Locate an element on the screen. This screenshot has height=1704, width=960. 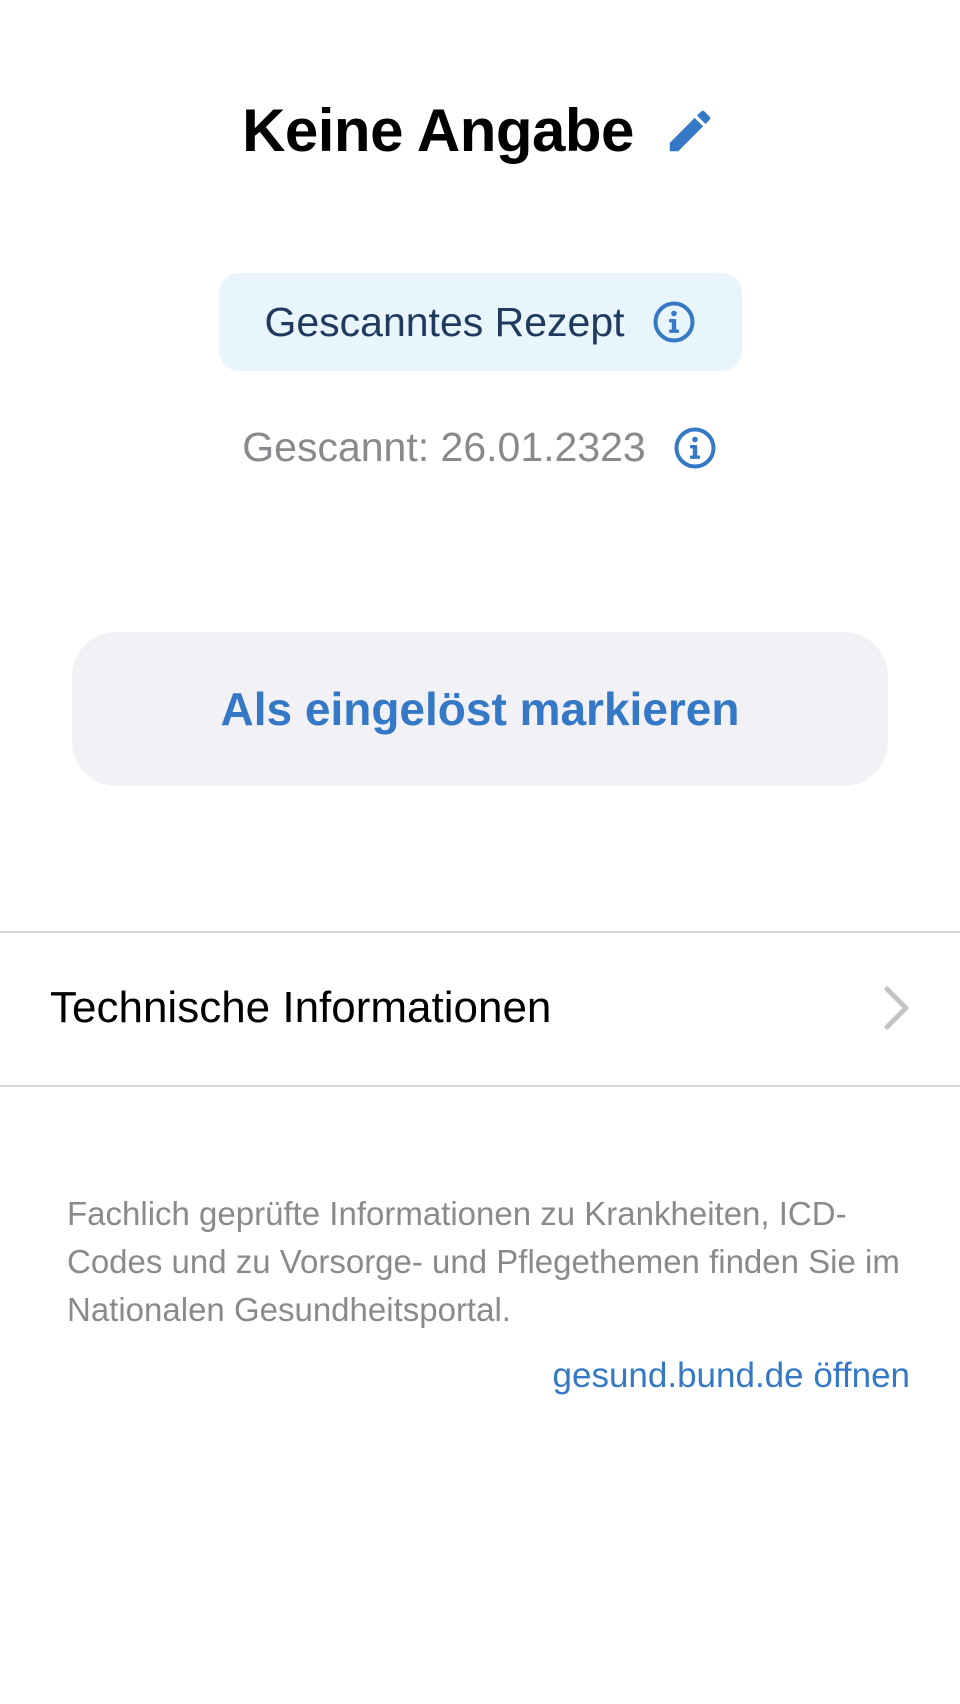
prescription-type-badge: Gescanntes Rezept is located at coordinates (480, 322).